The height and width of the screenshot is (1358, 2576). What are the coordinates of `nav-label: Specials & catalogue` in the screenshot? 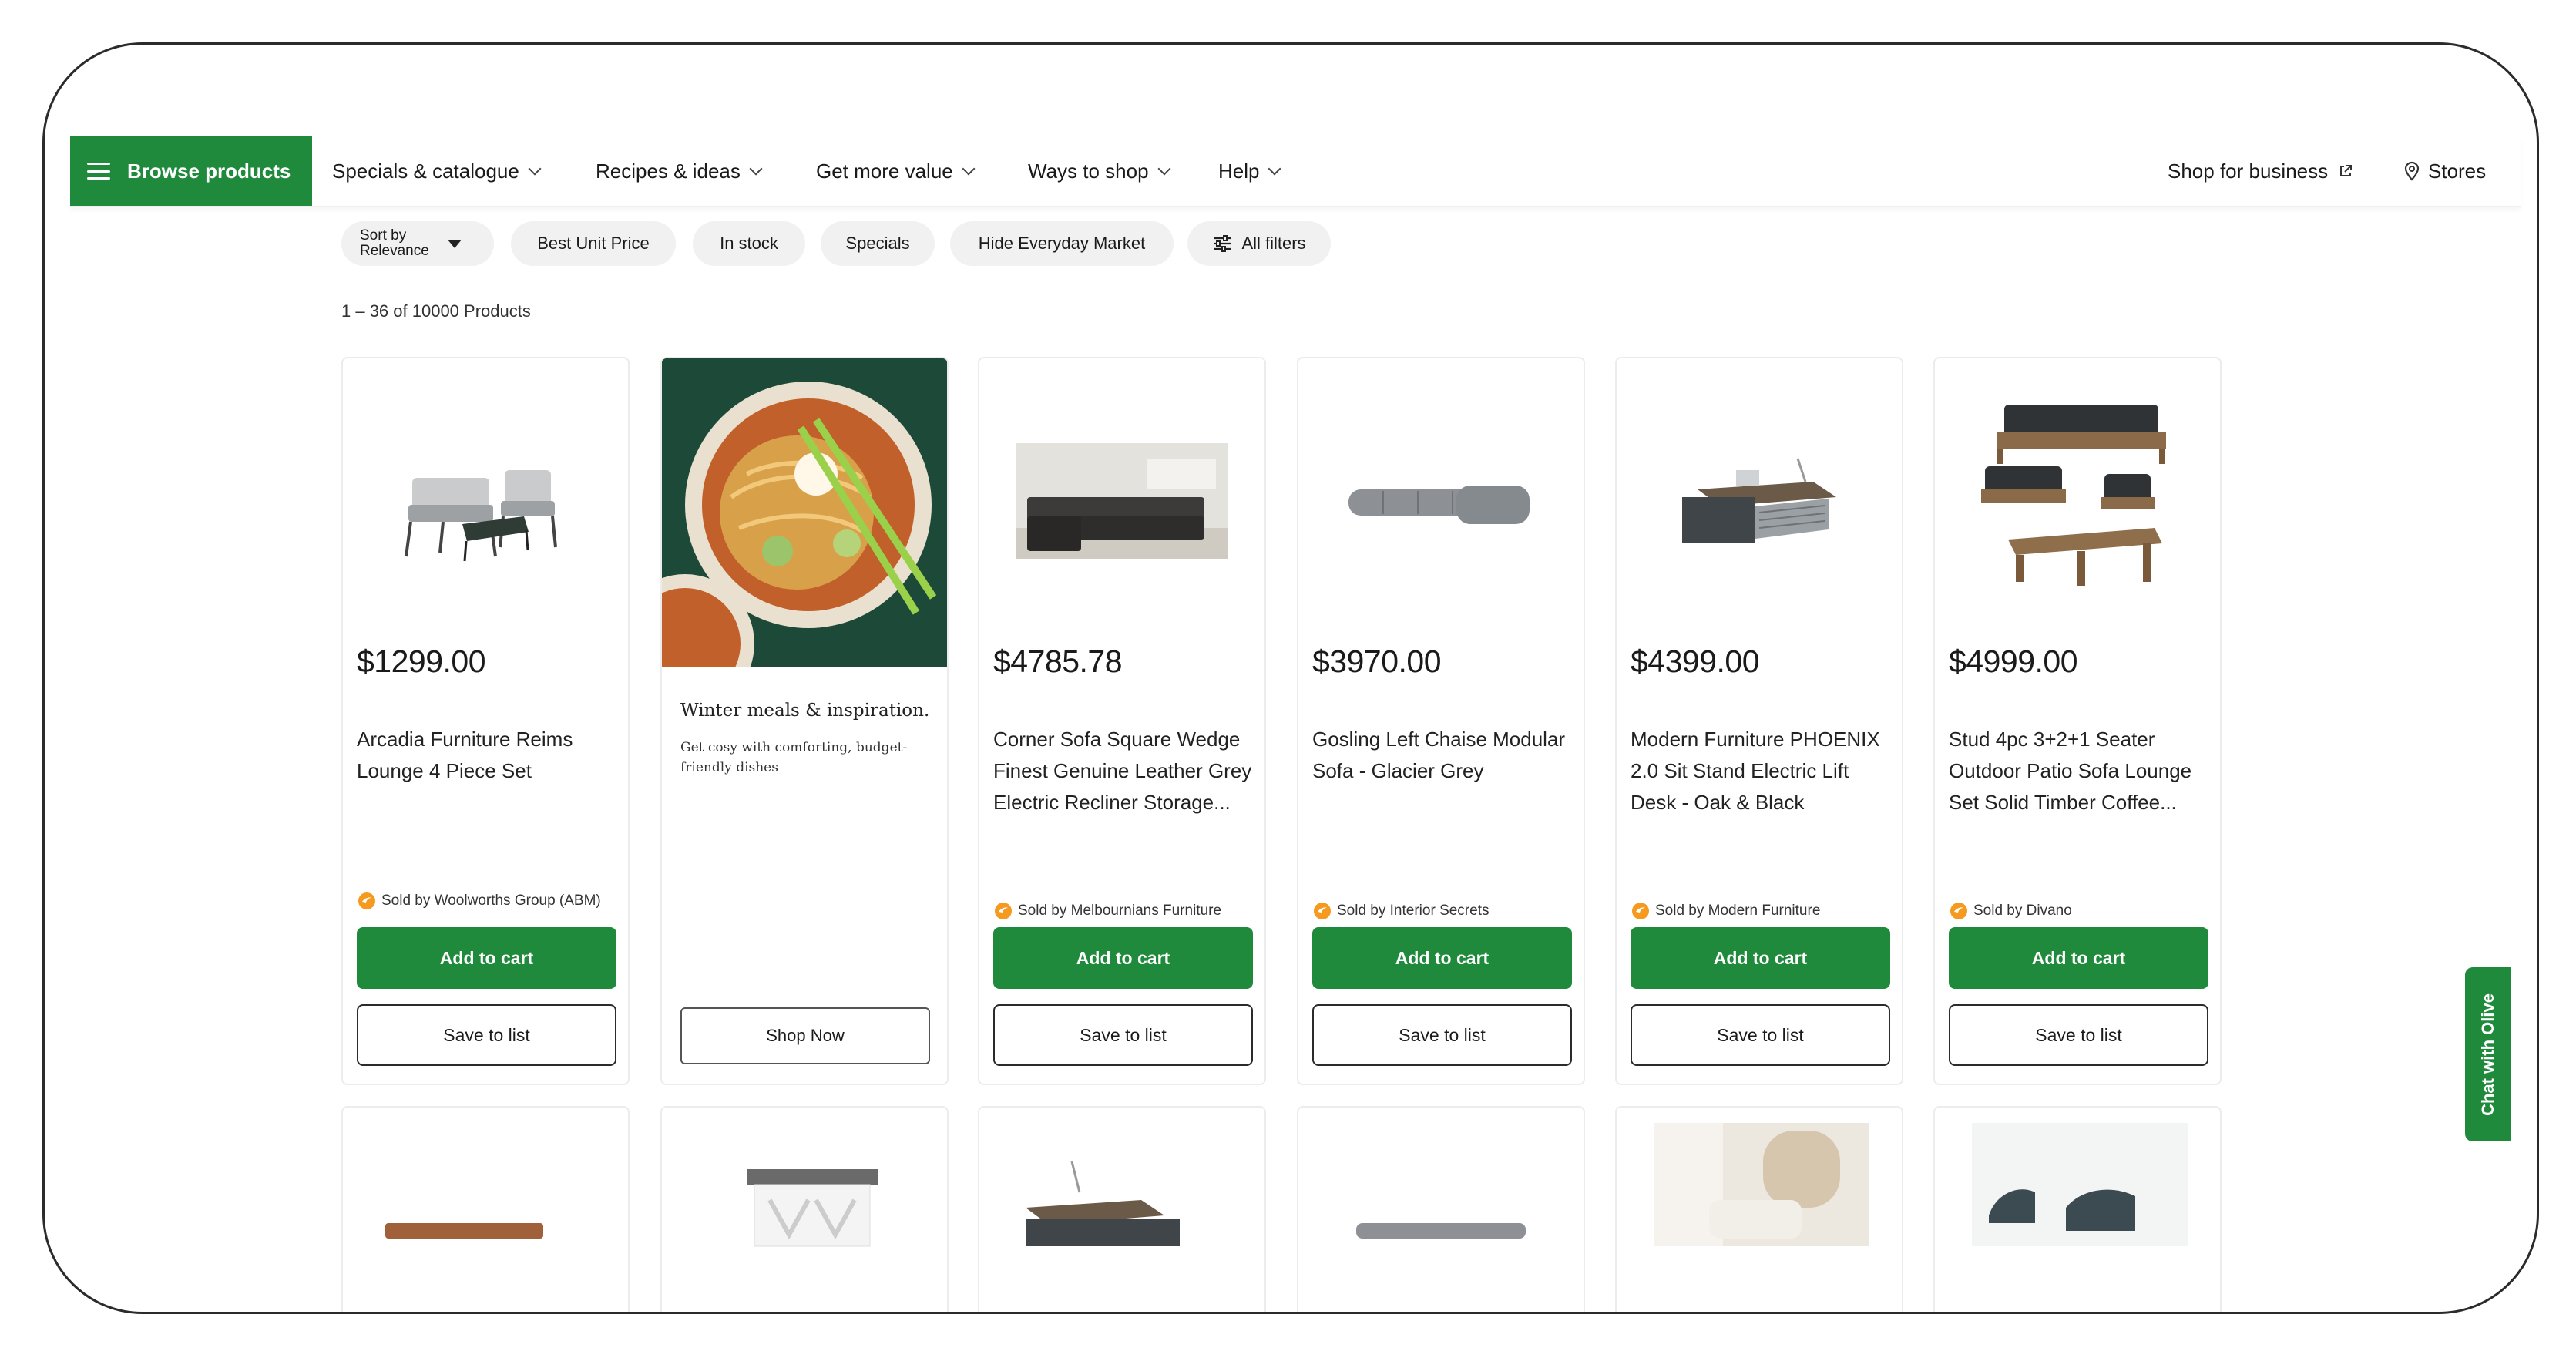 It's located at (425, 171).